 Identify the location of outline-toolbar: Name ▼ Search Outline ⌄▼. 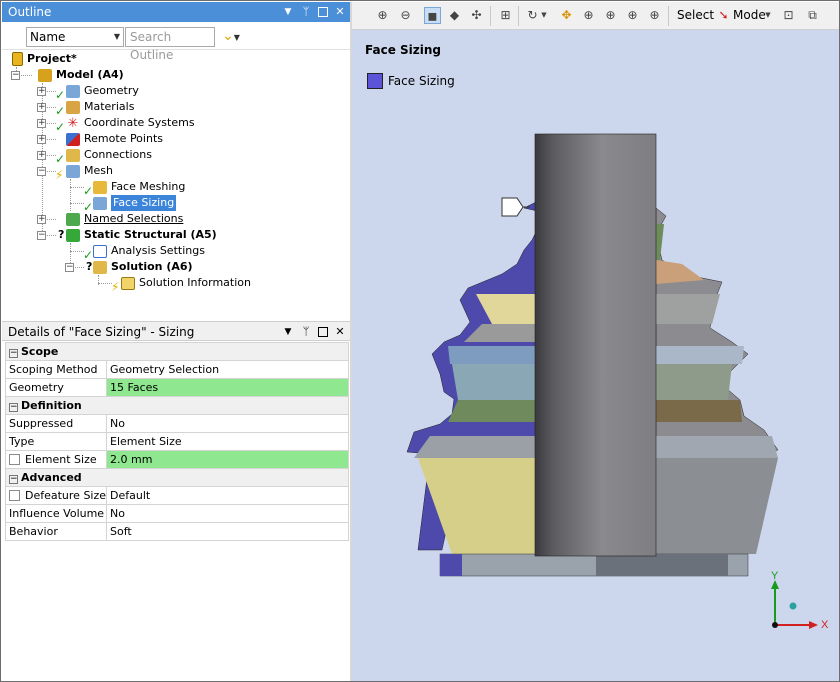
(176, 43).